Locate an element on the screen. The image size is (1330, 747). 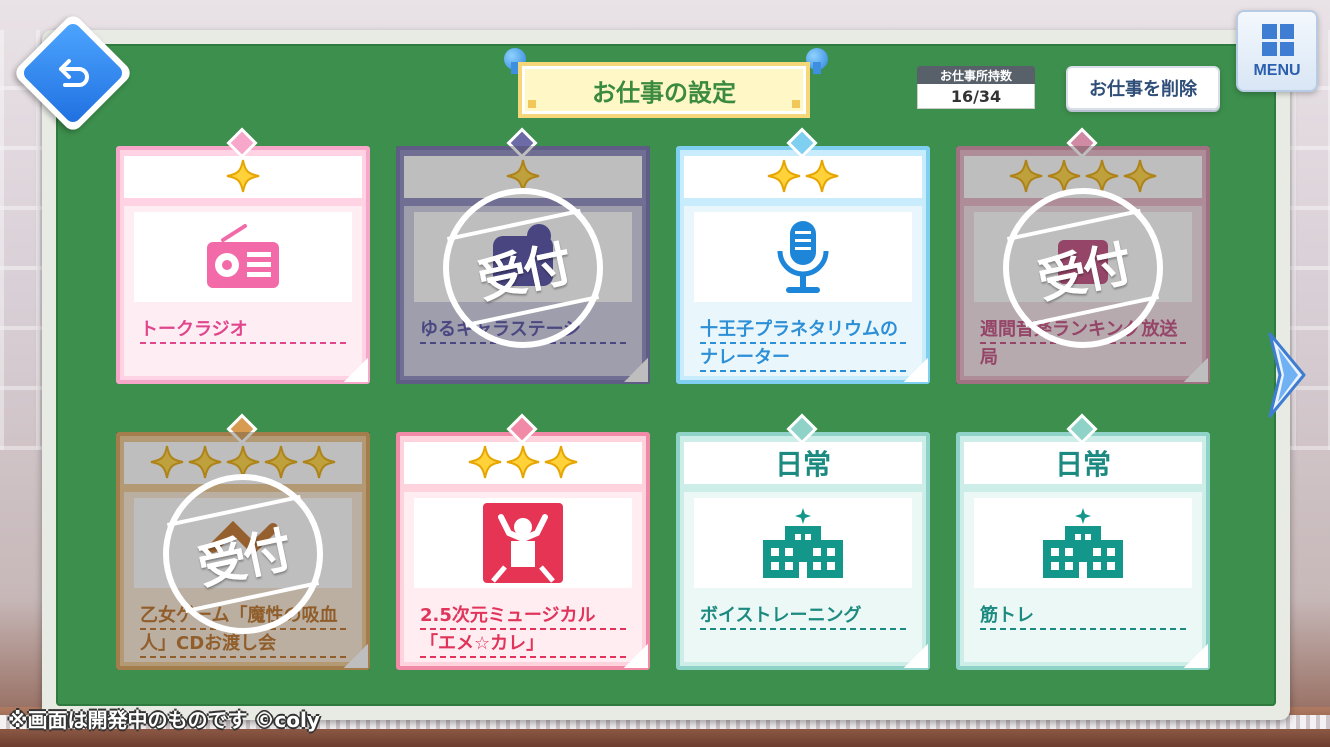
job-card: トークラジオ is located at coordinates (243, 255).